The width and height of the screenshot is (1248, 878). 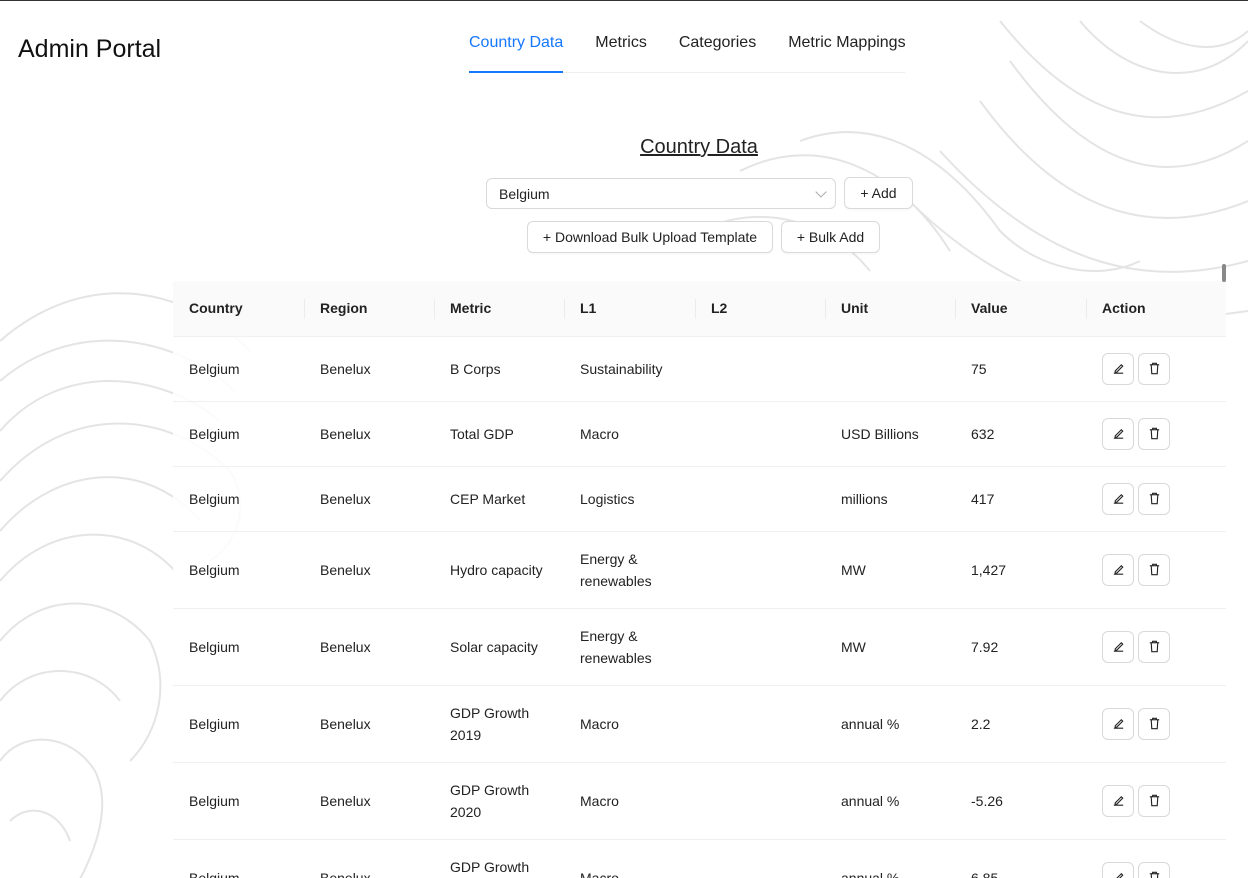 What do you see at coordinates (499, 801) in the screenshot?
I see `cell-metric: GDP Growth 2020` at bounding box center [499, 801].